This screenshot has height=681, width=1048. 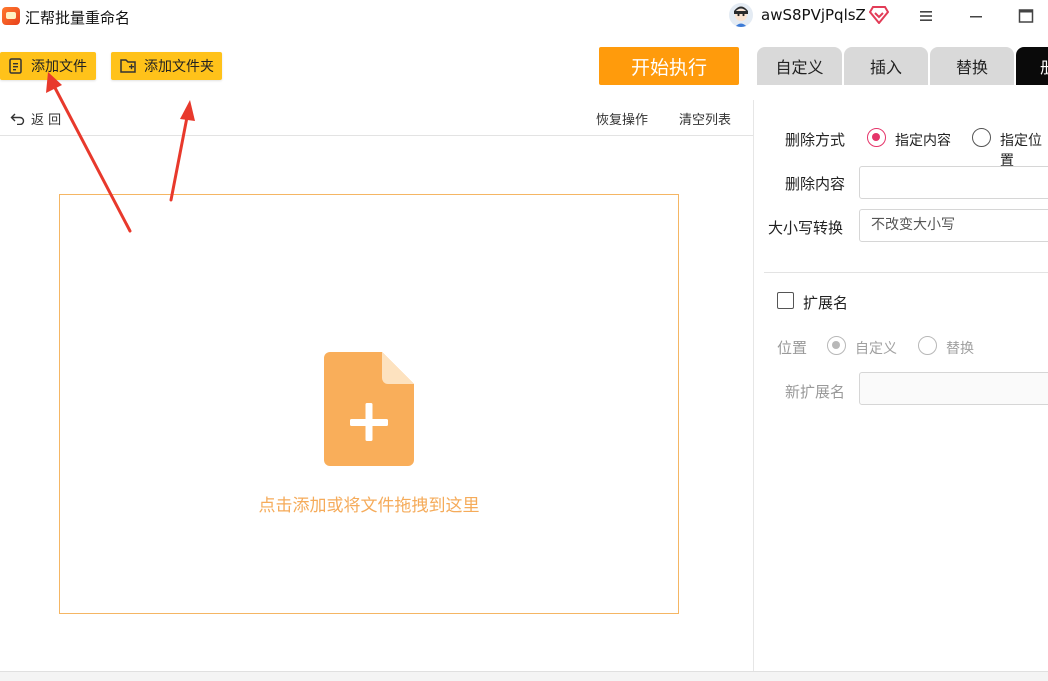 What do you see at coordinates (785, 300) in the screenshot?
I see `extension-checkbox` at bounding box center [785, 300].